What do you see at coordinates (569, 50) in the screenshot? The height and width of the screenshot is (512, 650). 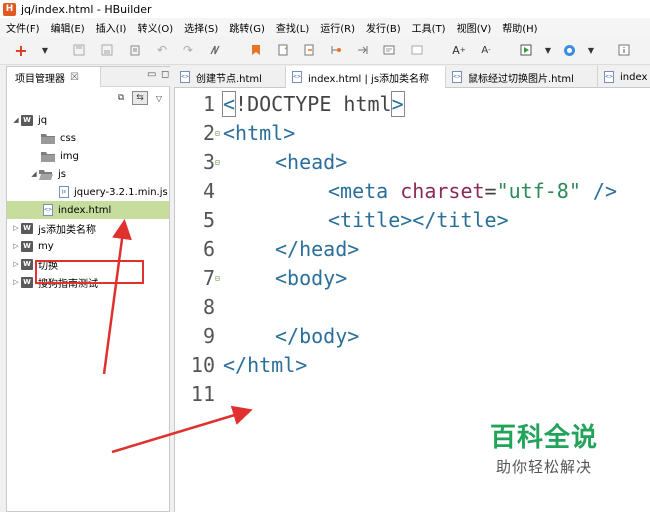 I see `browser-icon` at bounding box center [569, 50].